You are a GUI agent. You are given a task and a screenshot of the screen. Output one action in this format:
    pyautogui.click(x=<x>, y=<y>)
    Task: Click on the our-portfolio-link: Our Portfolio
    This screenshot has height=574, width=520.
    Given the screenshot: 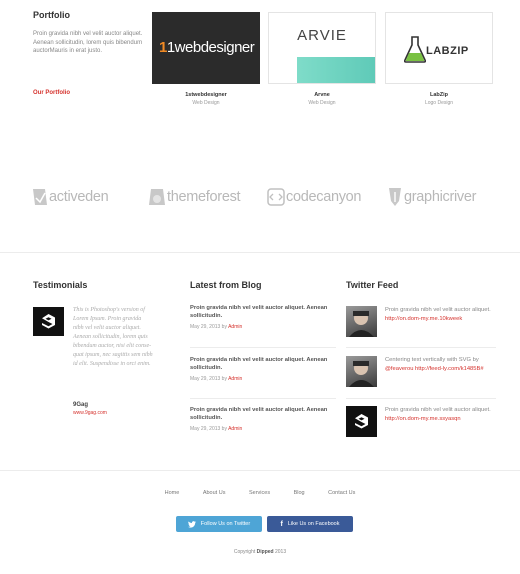 What is the action you would take?
    pyautogui.click(x=51, y=93)
    